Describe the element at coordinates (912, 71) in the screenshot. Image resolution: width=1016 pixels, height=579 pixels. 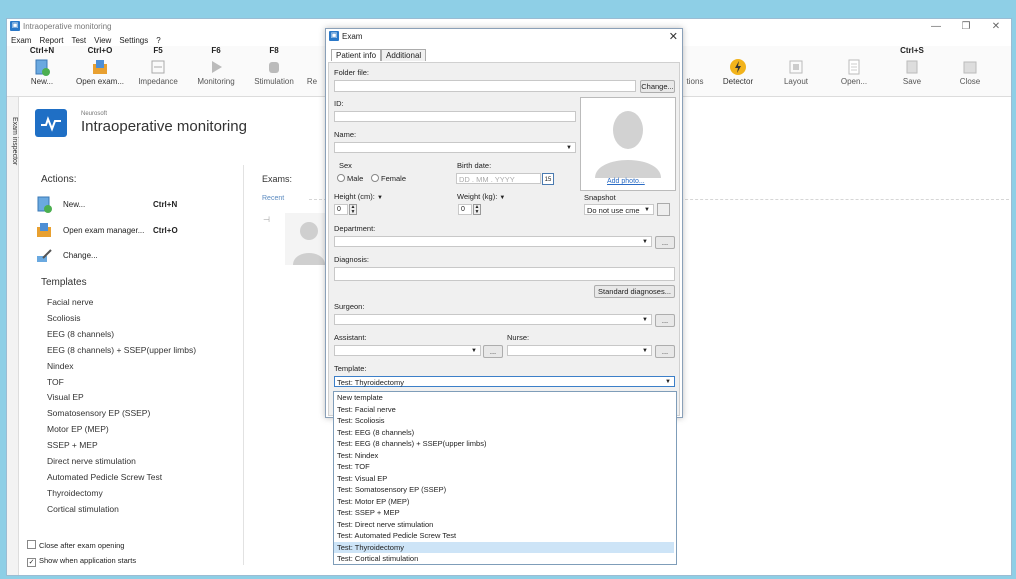
I see `save-button: Ctrl+S Save` at that location.